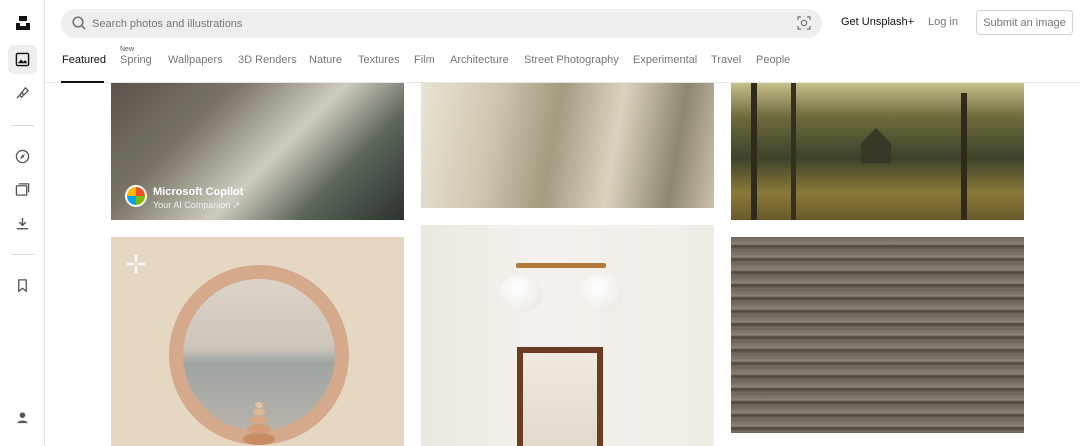  I want to click on tab-street-photography: Street Photography, so click(571, 60).